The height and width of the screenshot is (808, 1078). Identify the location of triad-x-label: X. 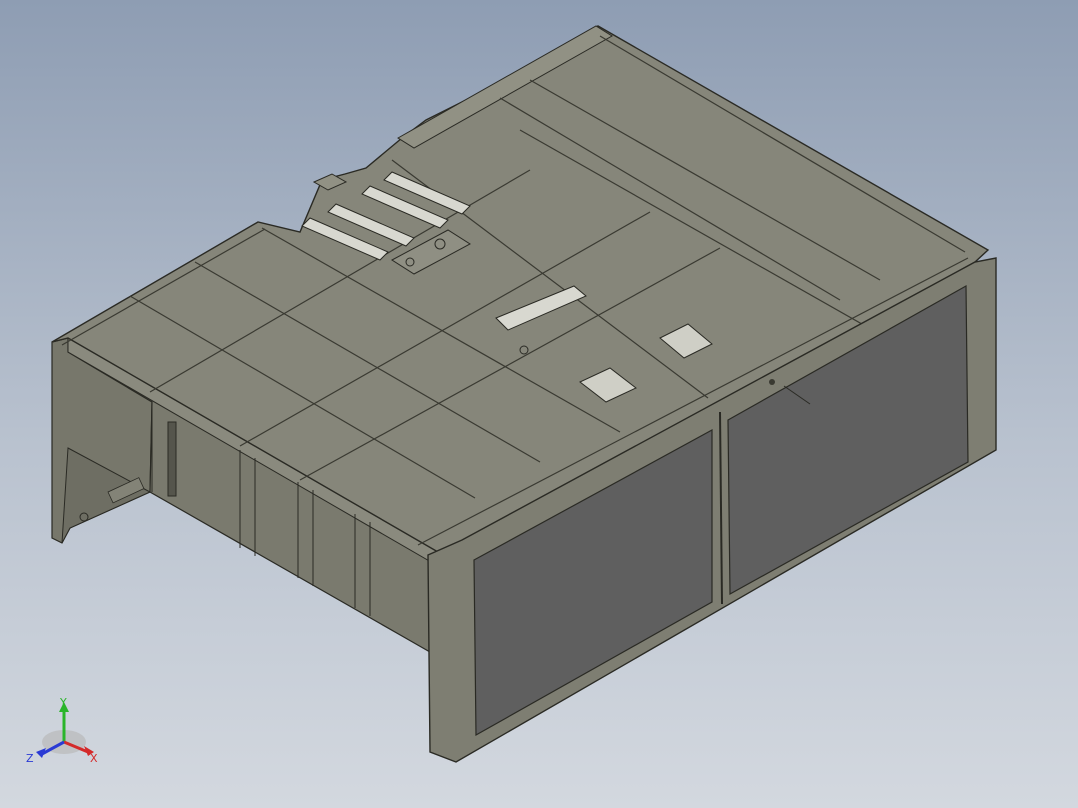
(94, 758).